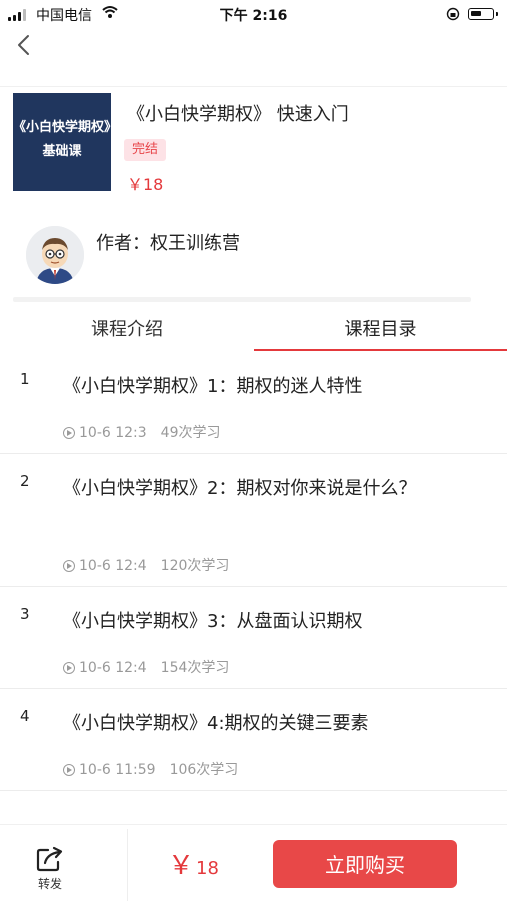 The image size is (507, 901). Describe the element at coordinates (207, 868) in the screenshot. I see `price-amount: 18` at that location.